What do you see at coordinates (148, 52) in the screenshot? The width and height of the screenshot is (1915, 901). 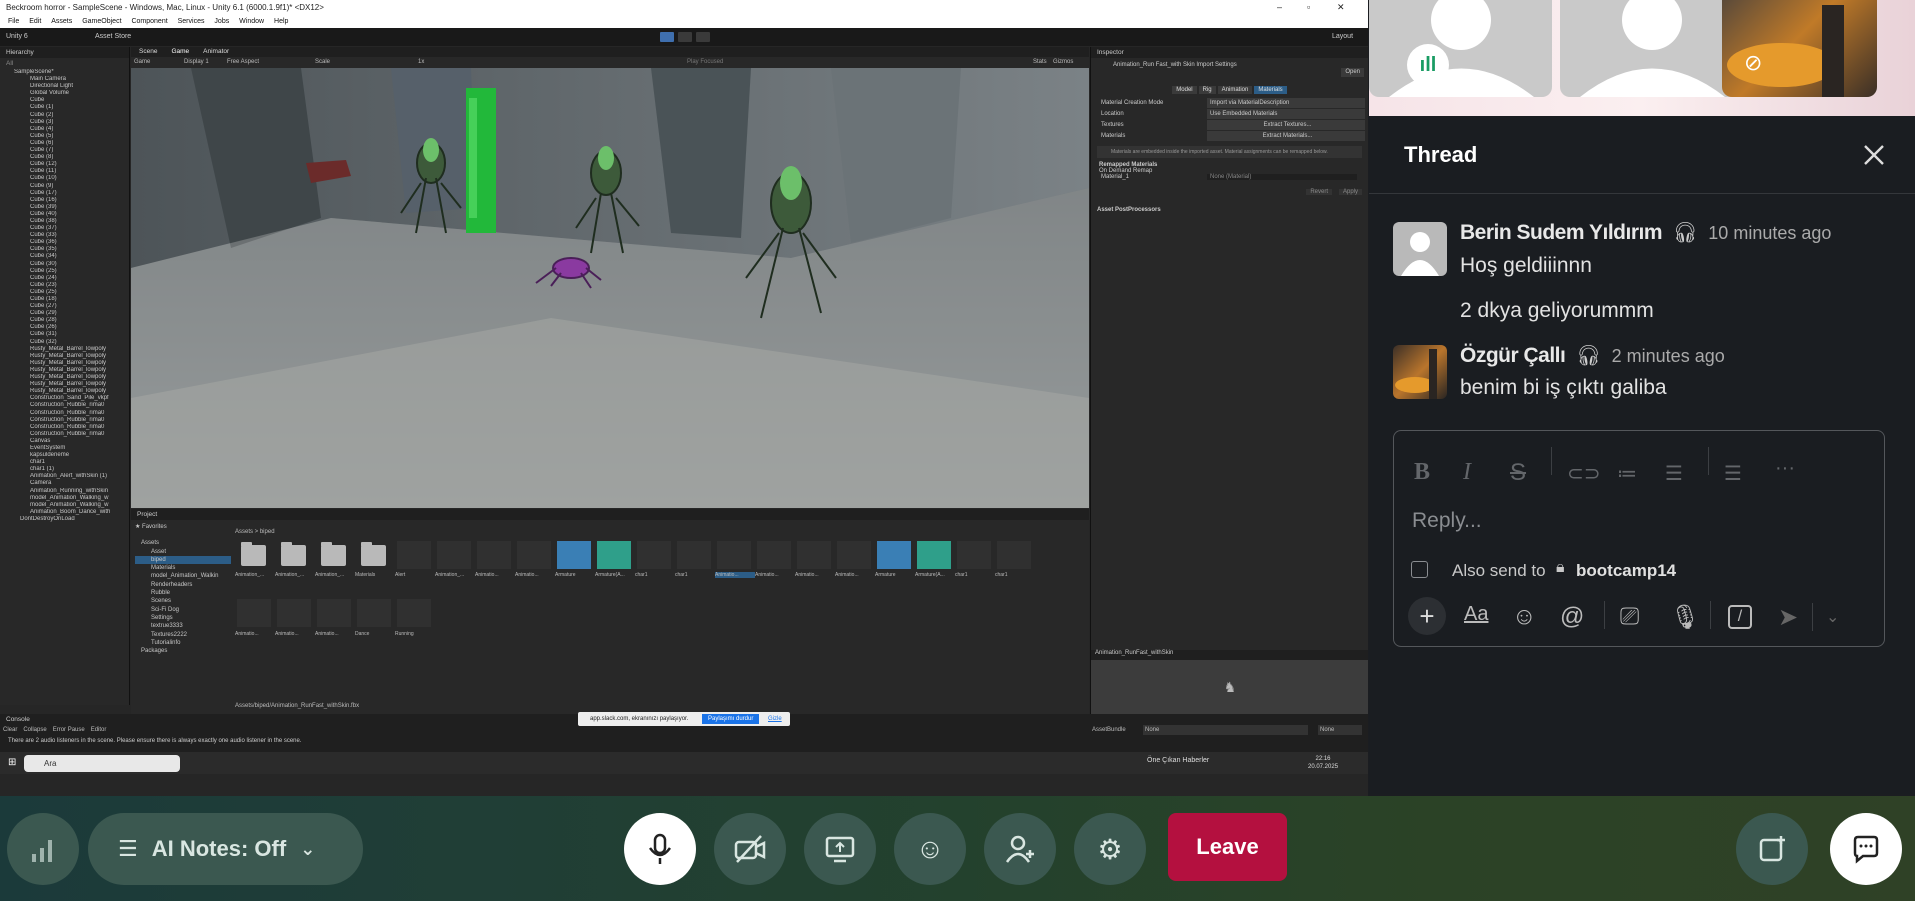 I see `tab-scene: Scene` at bounding box center [148, 52].